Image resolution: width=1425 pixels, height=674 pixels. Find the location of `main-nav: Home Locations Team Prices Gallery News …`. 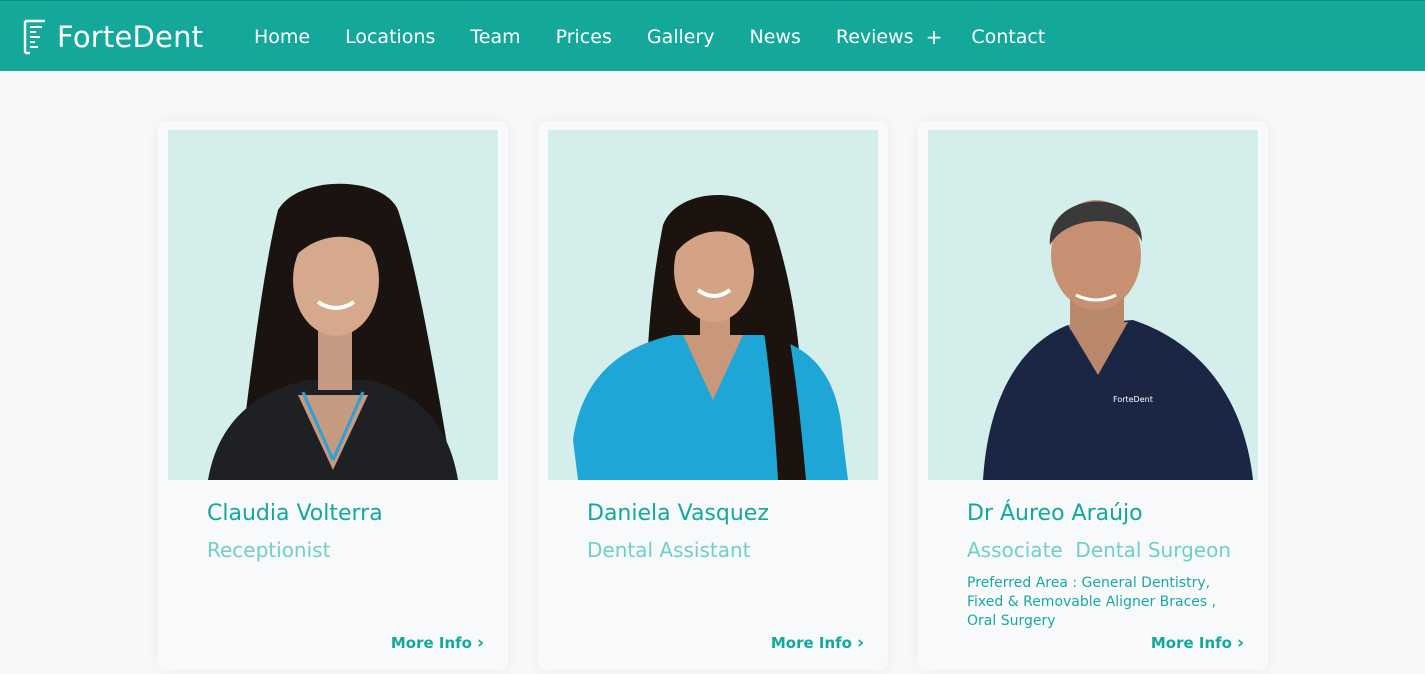

main-nav: Home Locations Team Prices Gallery News … is located at coordinates (667, 36).